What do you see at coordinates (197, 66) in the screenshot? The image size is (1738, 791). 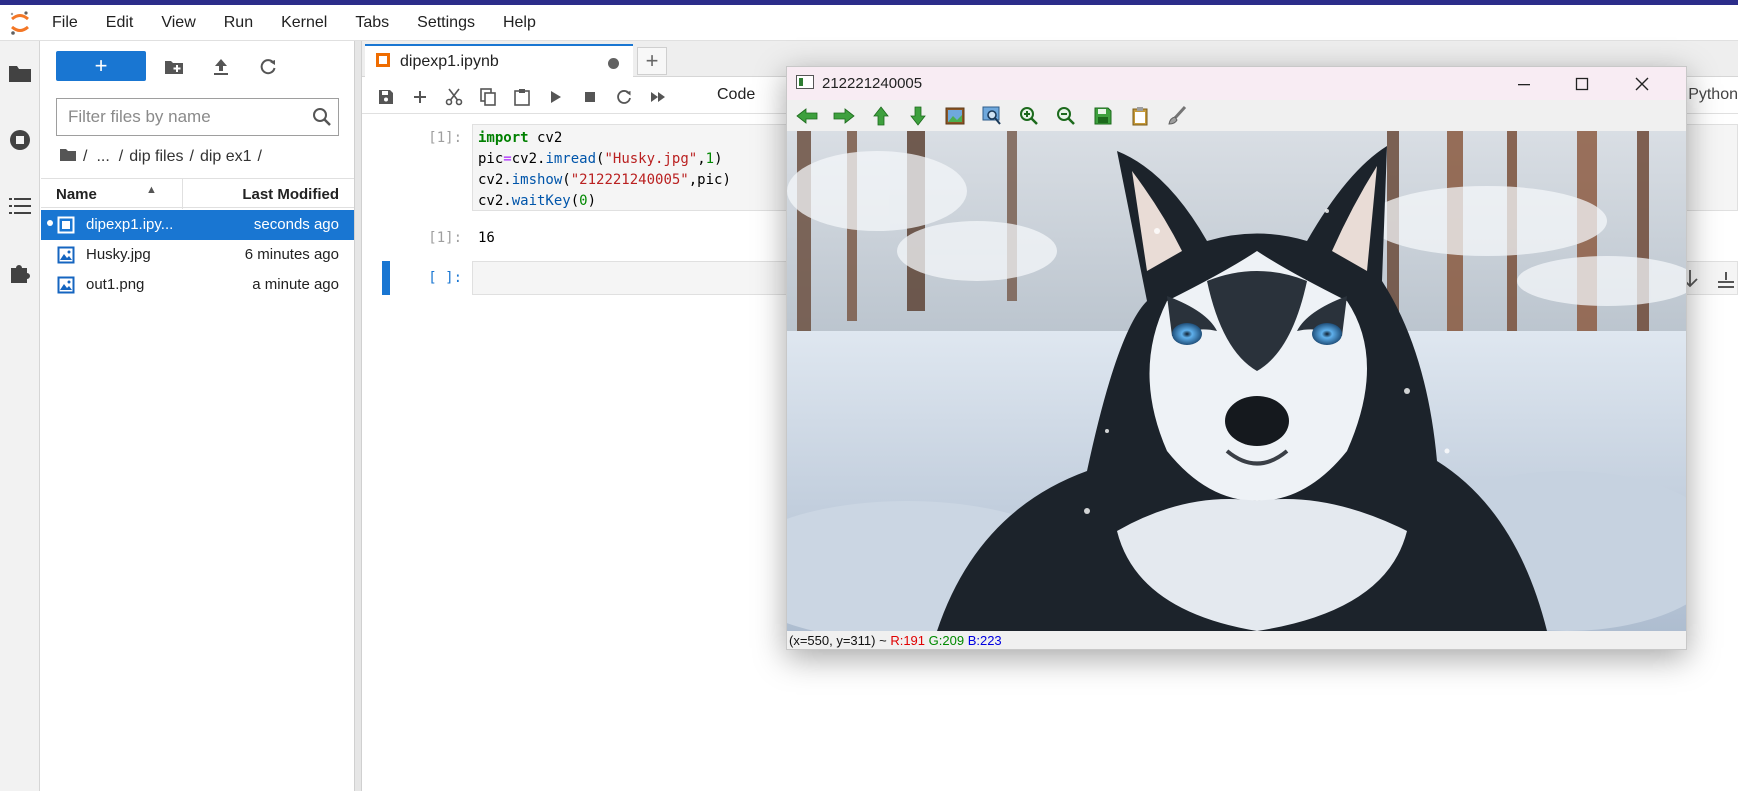 I see `file-browser-toolbar: +` at bounding box center [197, 66].